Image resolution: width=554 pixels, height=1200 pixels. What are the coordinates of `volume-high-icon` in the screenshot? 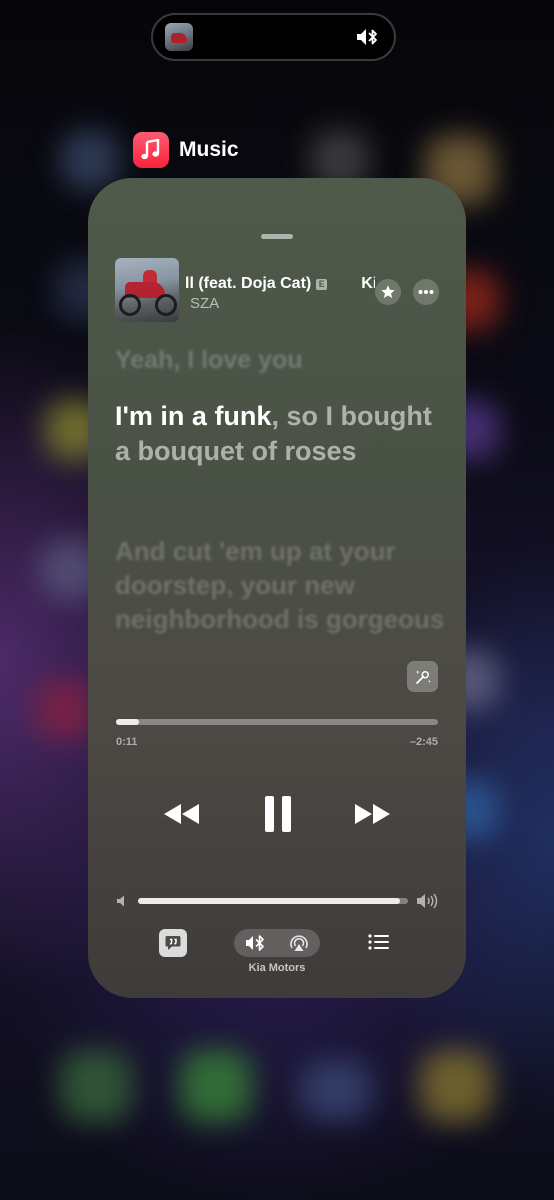 It's located at (427, 901).